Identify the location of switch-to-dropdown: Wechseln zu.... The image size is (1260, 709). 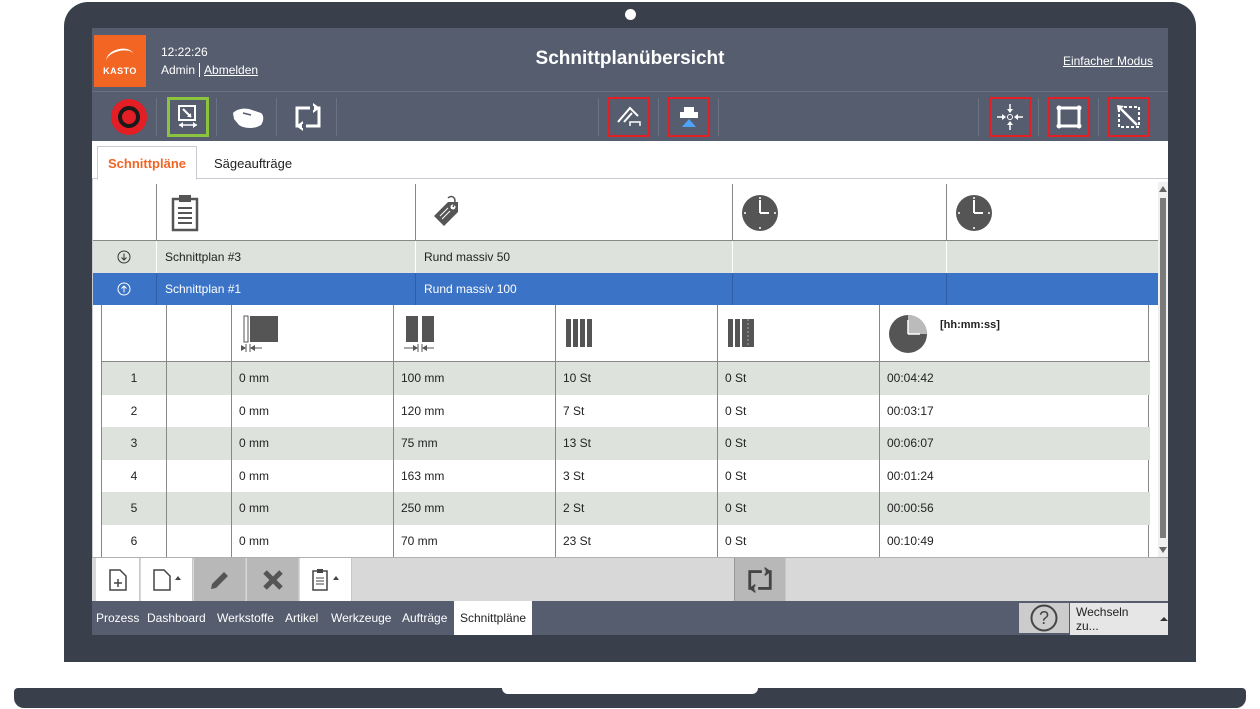
(1119, 619).